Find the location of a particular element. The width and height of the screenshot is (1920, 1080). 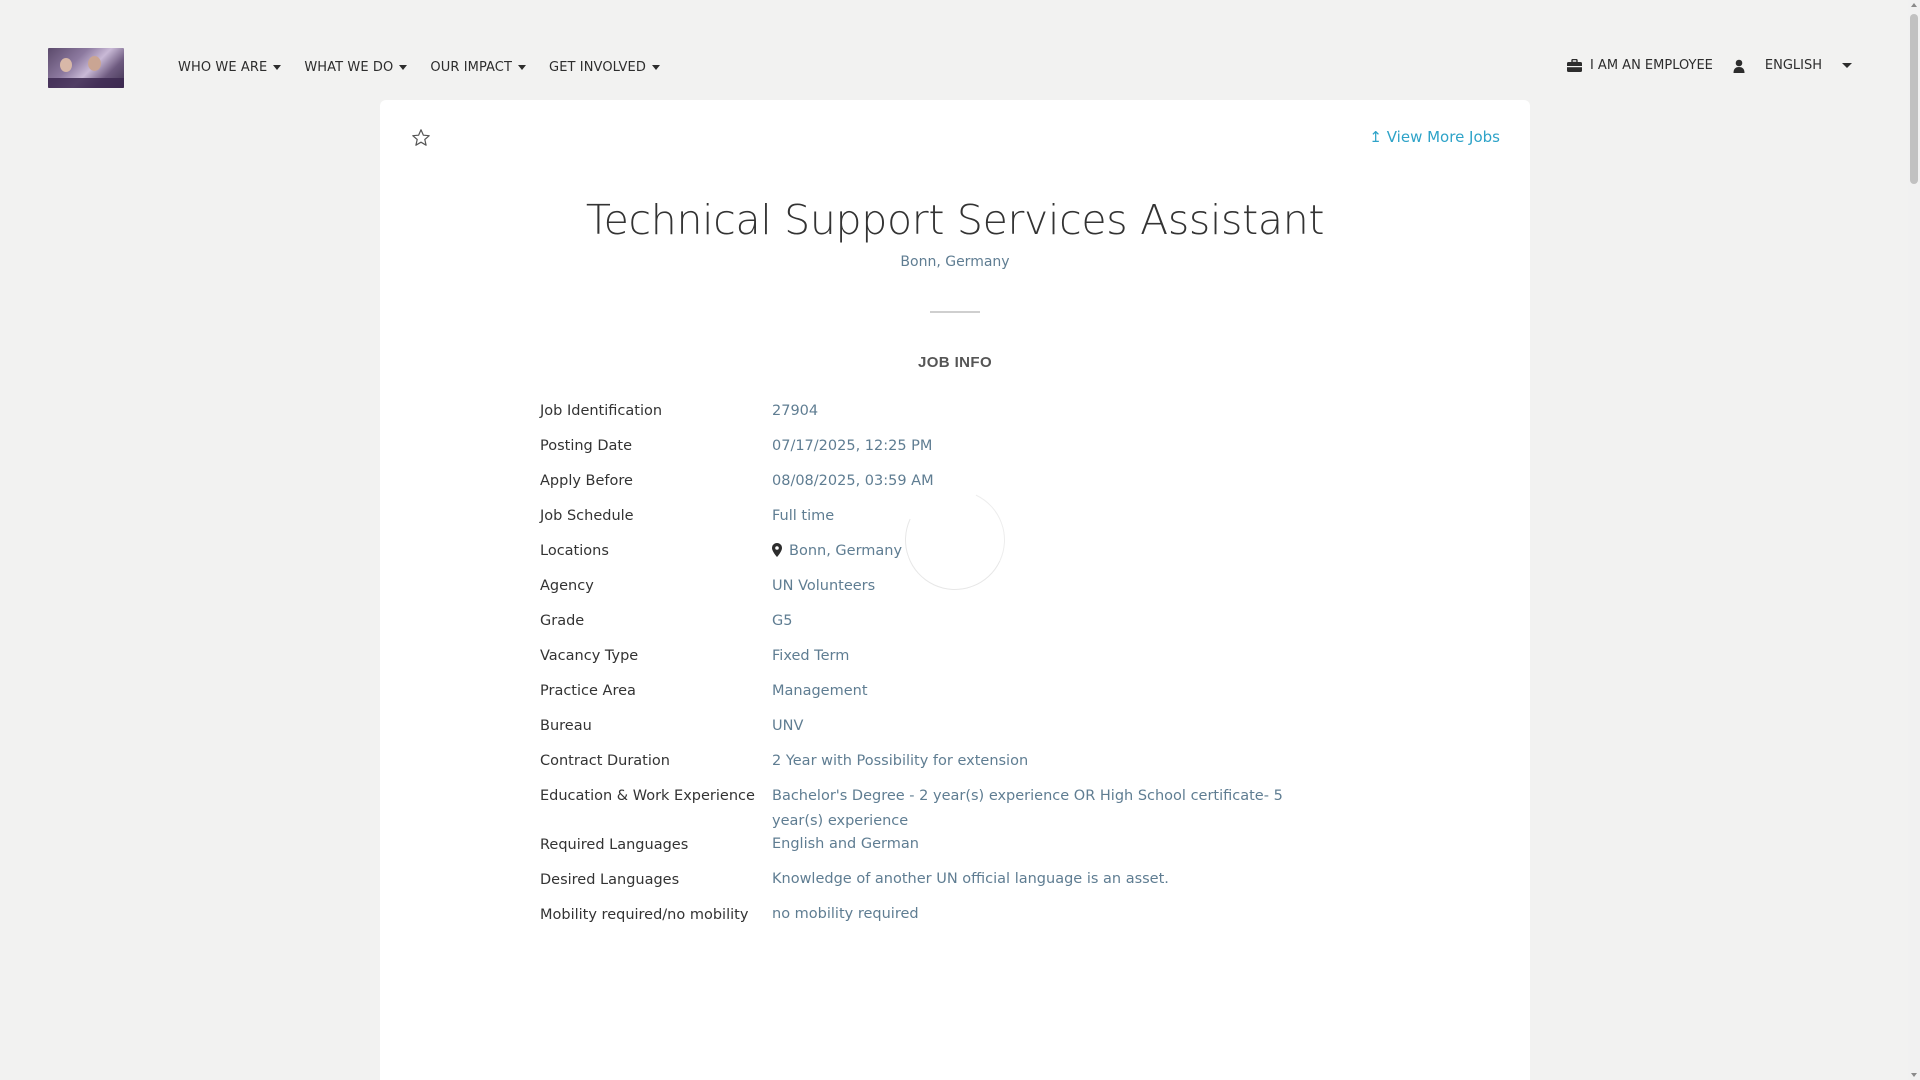

employee-link: I AM AN EMPLOYEE is located at coordinates (1639, 65).